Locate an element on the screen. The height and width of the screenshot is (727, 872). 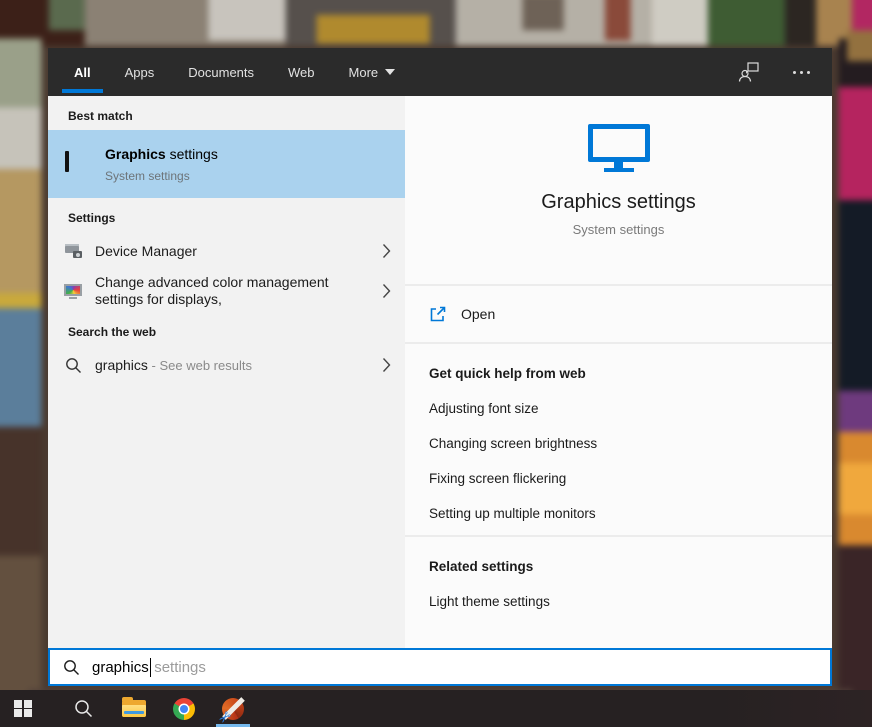
filter-tabs: All Apps Documents Web More is located at coordinates (243, 72).